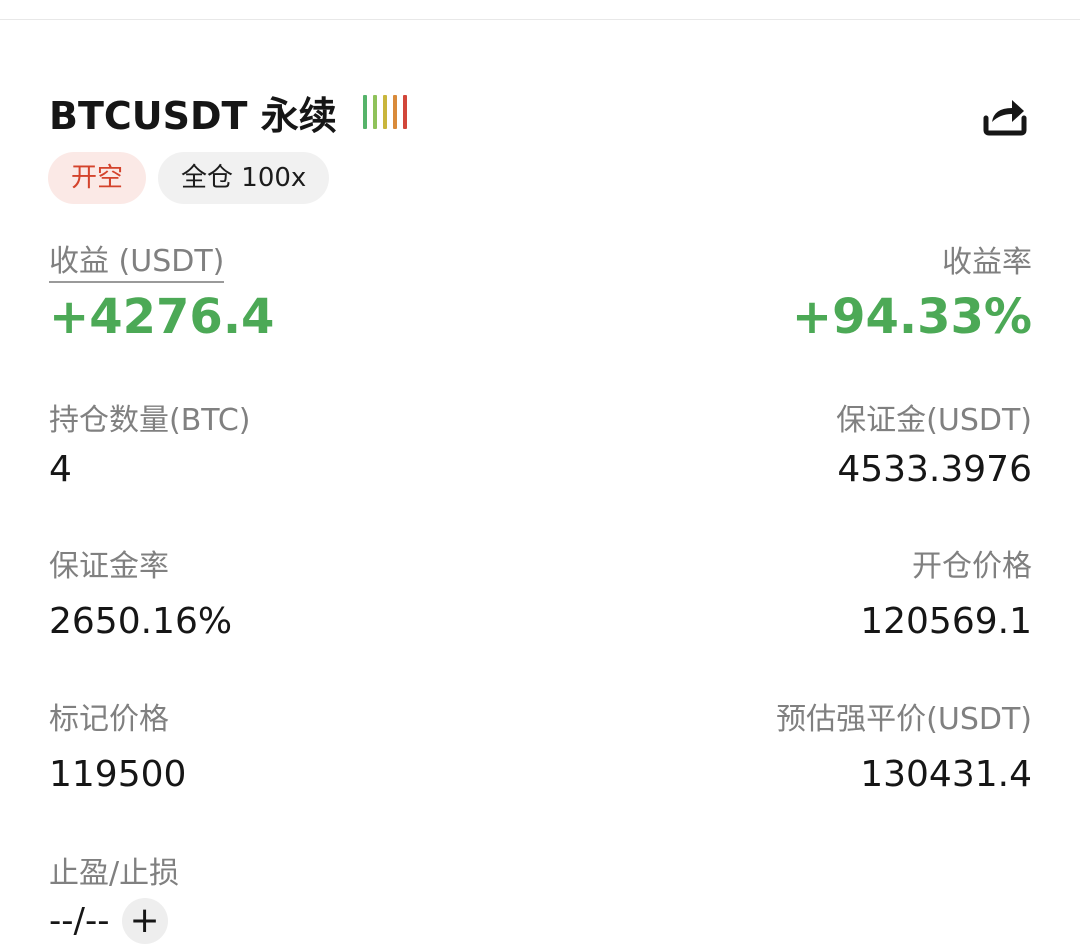 The width and height of the screenshot is (1080, 944). What do you see at coordinates (140, 596) in the screenshot?
I see `margin-ratio-field: 保证金率 2650.16%` at bounding box center [140, 596].